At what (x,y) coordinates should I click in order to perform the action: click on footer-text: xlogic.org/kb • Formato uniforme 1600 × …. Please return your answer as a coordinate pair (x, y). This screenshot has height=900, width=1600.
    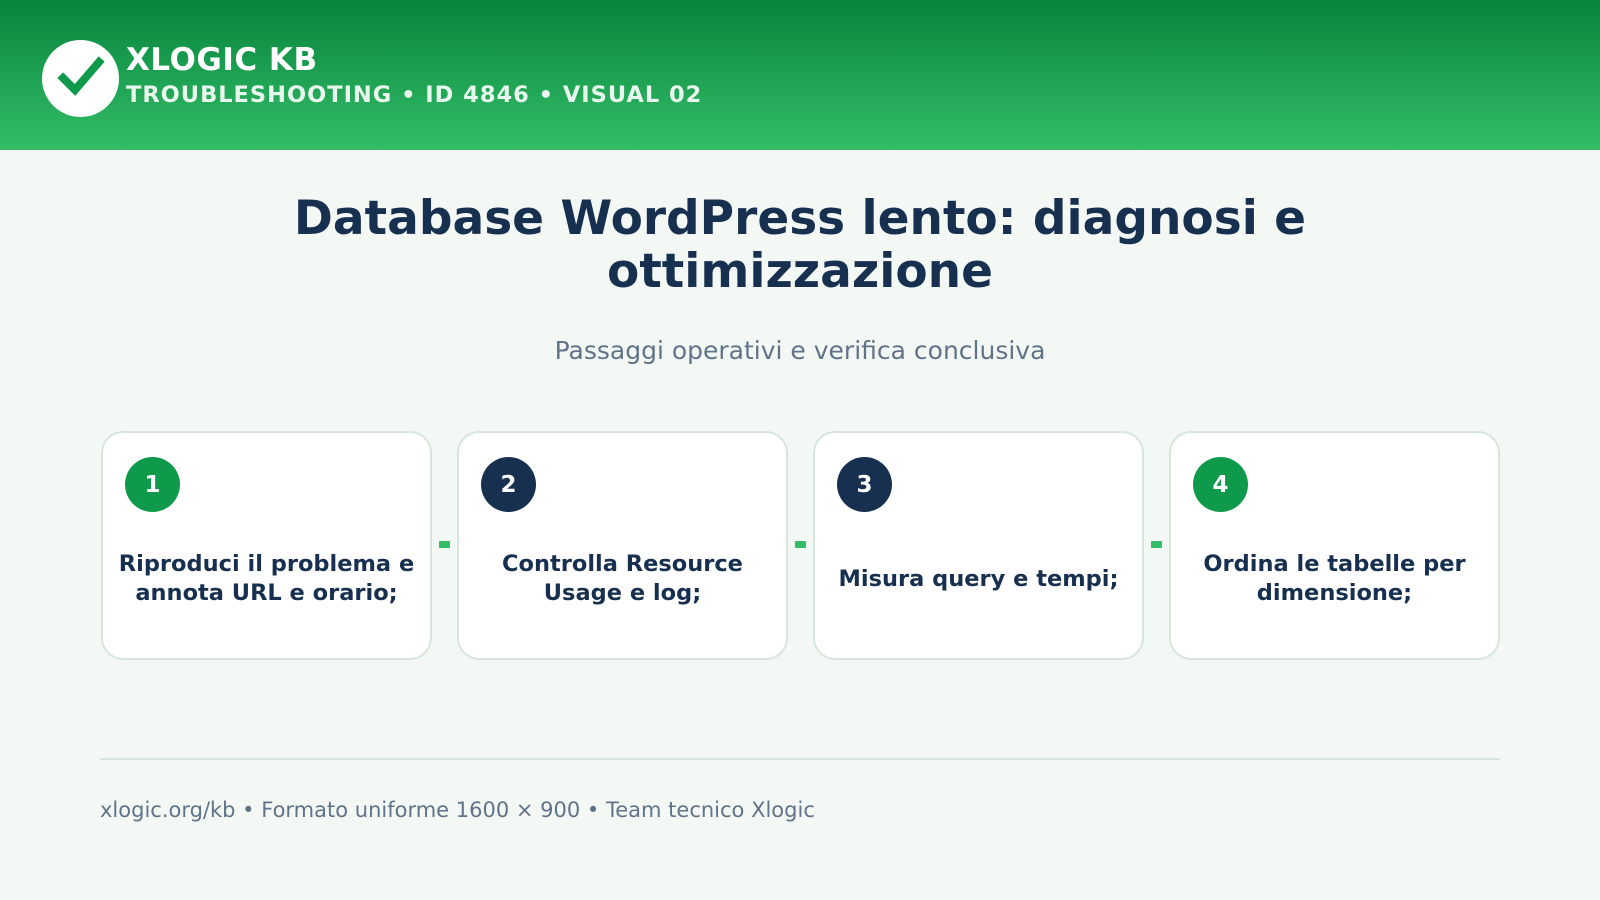
    Looking at the image, I should click on (457, 810).